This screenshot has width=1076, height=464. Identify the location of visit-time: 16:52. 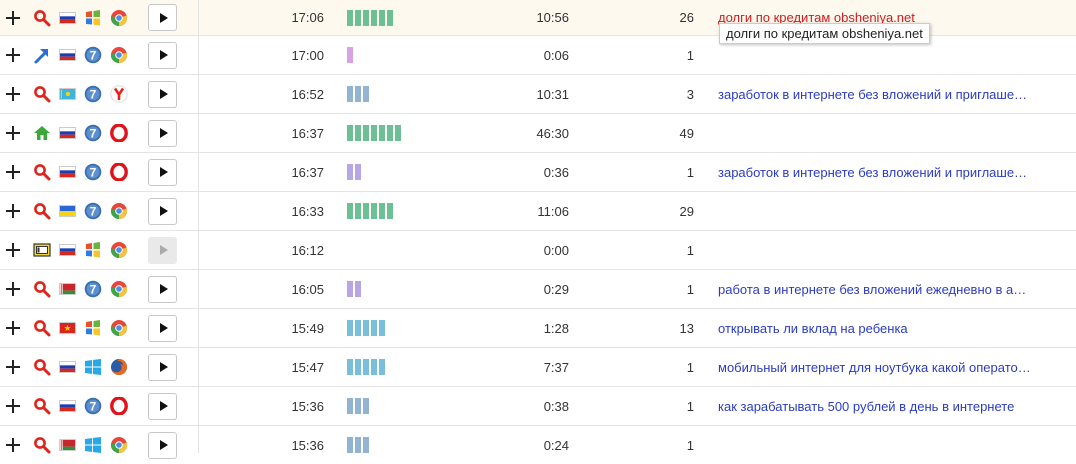
(307, 94).